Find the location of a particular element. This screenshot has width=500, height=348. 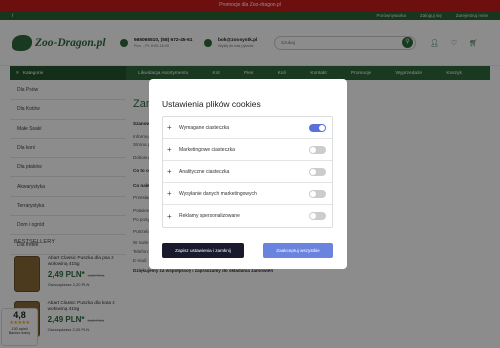

marketing-data-toggle is located at coordinates (317, 193).